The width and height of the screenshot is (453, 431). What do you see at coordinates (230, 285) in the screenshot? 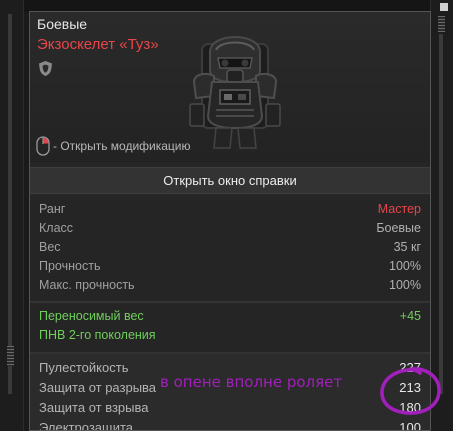
I see `stat-row-max-durability: Макс. прочность 100%` at bounding box center [230, 285].